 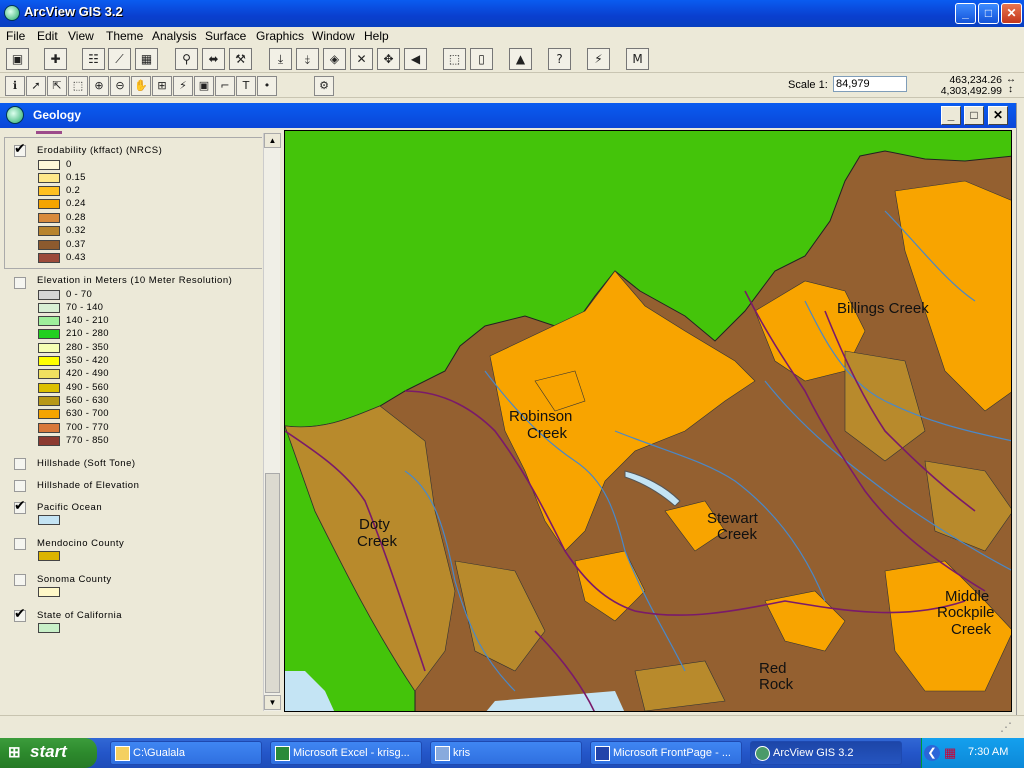 What do you see at coordinates (87, 413) in the screenshot?
I see `legend-label: 630 - 700` at bounding box center [87, 413].